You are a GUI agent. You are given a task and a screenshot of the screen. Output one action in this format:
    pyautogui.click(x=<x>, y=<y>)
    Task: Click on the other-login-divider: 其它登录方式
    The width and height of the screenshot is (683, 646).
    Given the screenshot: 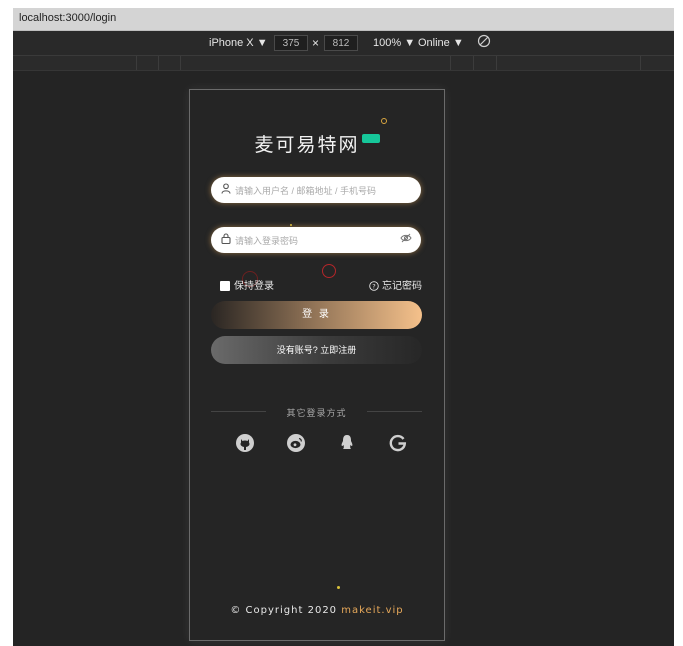 What is the action you would take?
    pyautogui.click(x=316, y=411)
    